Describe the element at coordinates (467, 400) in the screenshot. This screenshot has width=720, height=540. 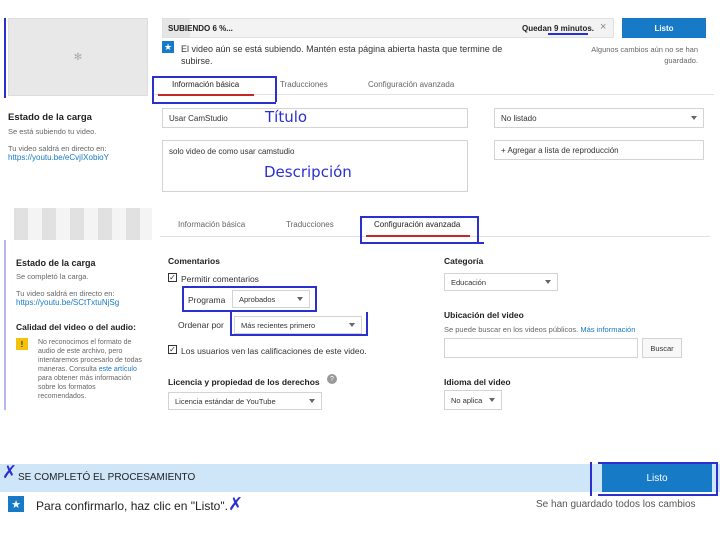
I see `language-value: No aplica` at that location.